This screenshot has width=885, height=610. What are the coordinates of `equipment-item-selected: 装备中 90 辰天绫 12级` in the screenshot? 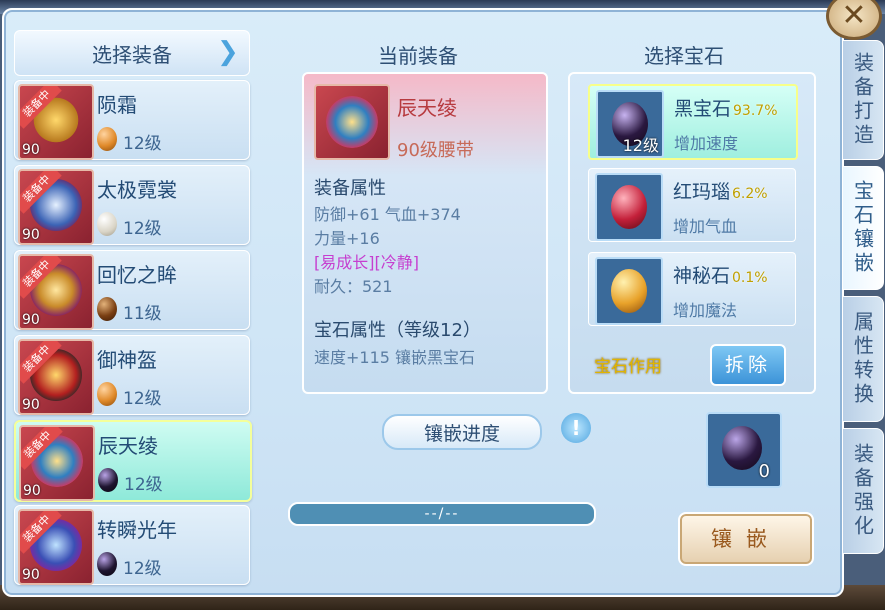 It's located at (133, 461).